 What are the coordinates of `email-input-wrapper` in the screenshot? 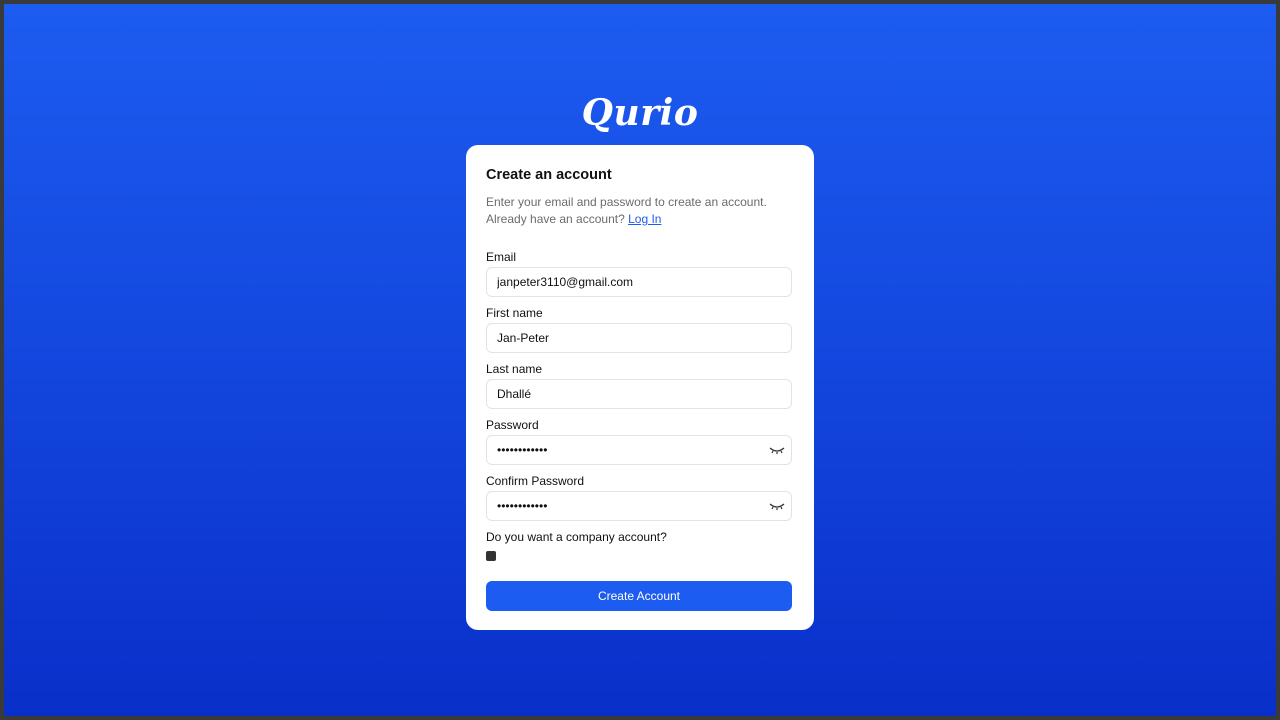 It's located at (639, 282).